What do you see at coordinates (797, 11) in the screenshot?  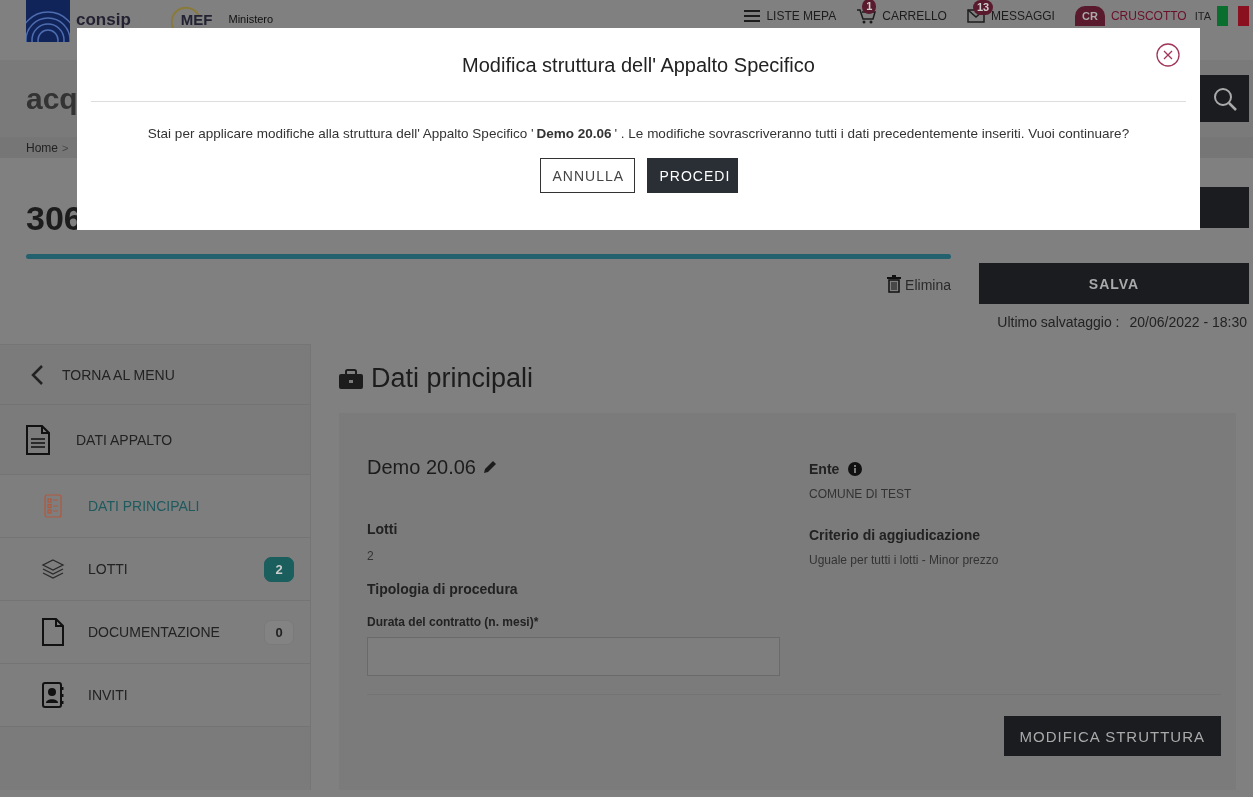 I see `nav-item: LISTE MEPA` at bounding box center [797, 11].